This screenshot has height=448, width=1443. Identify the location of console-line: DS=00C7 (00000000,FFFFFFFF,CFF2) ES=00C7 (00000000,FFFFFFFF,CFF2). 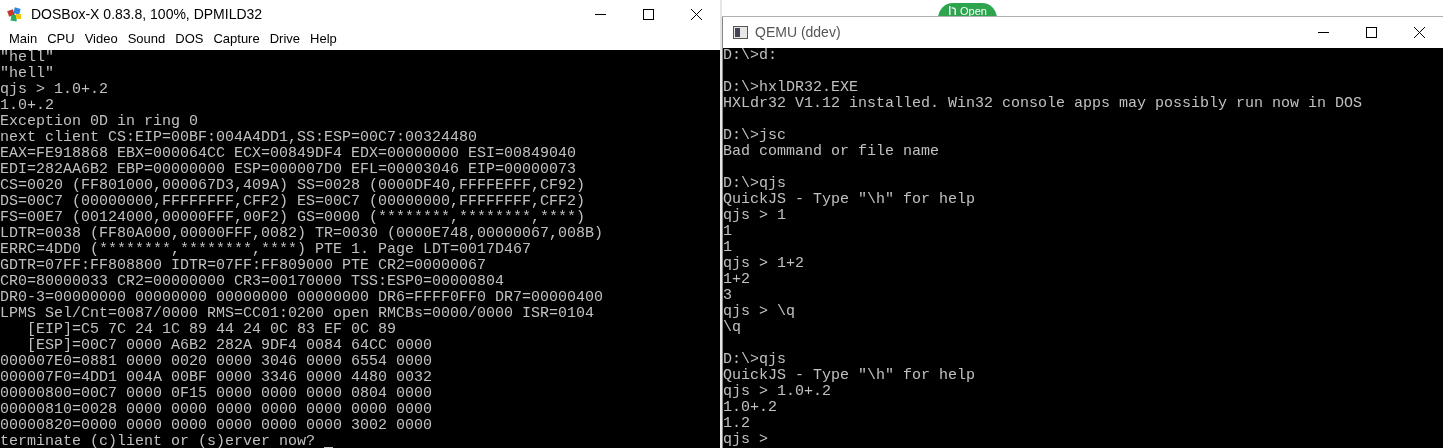
(293, 202).